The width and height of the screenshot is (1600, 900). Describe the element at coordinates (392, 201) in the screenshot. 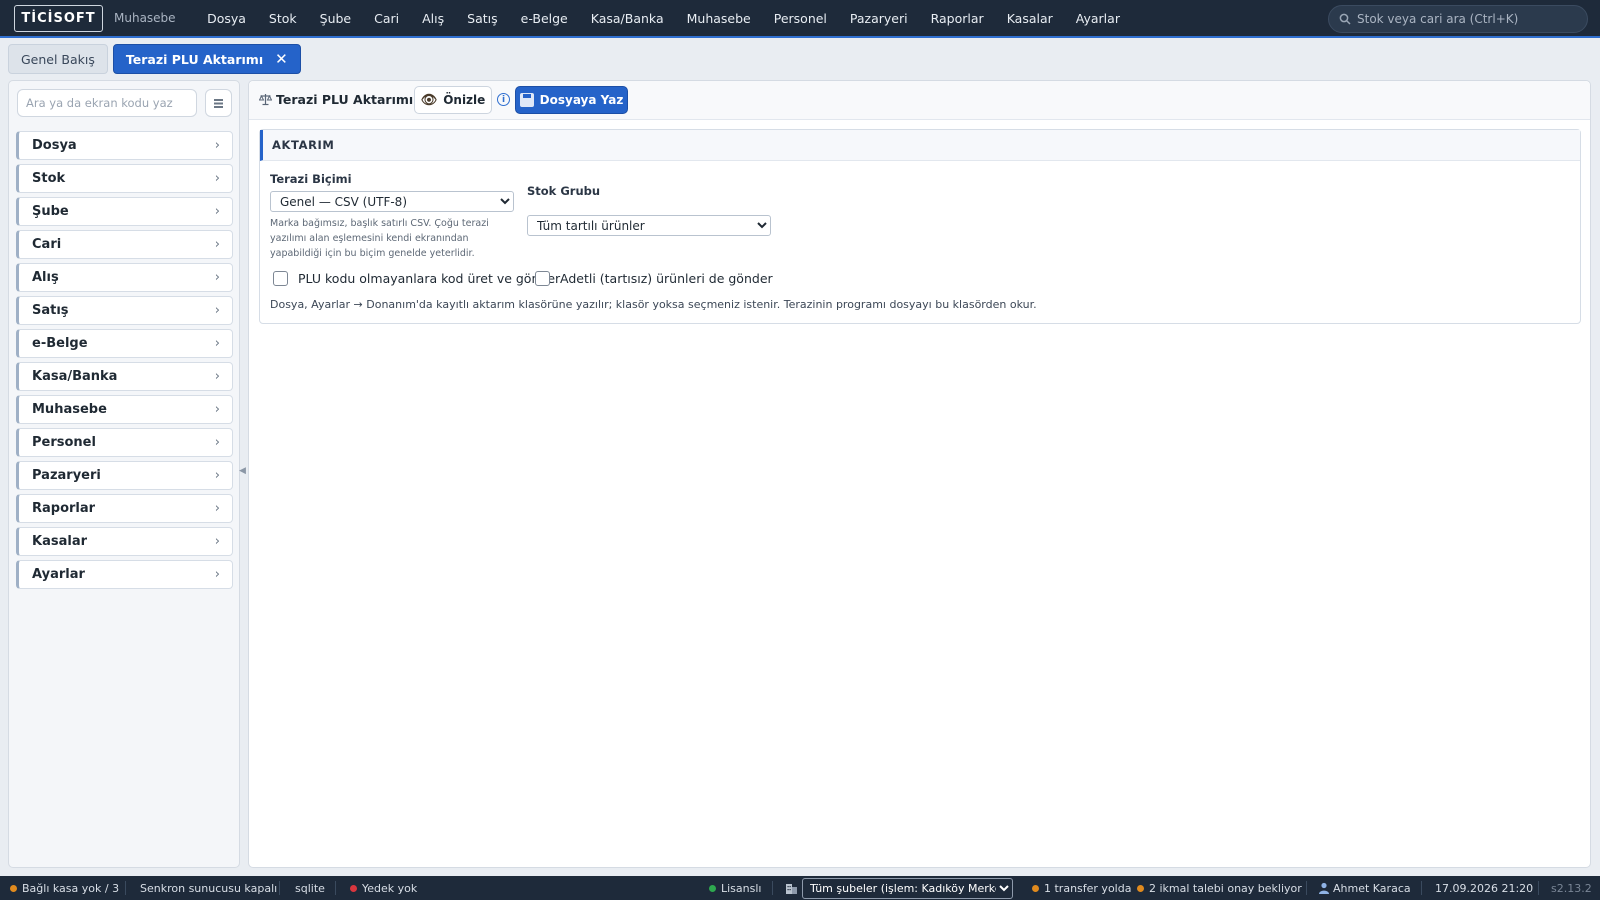

I see `scale-format-select: Genel — CSV (UTF-8)` at that location.